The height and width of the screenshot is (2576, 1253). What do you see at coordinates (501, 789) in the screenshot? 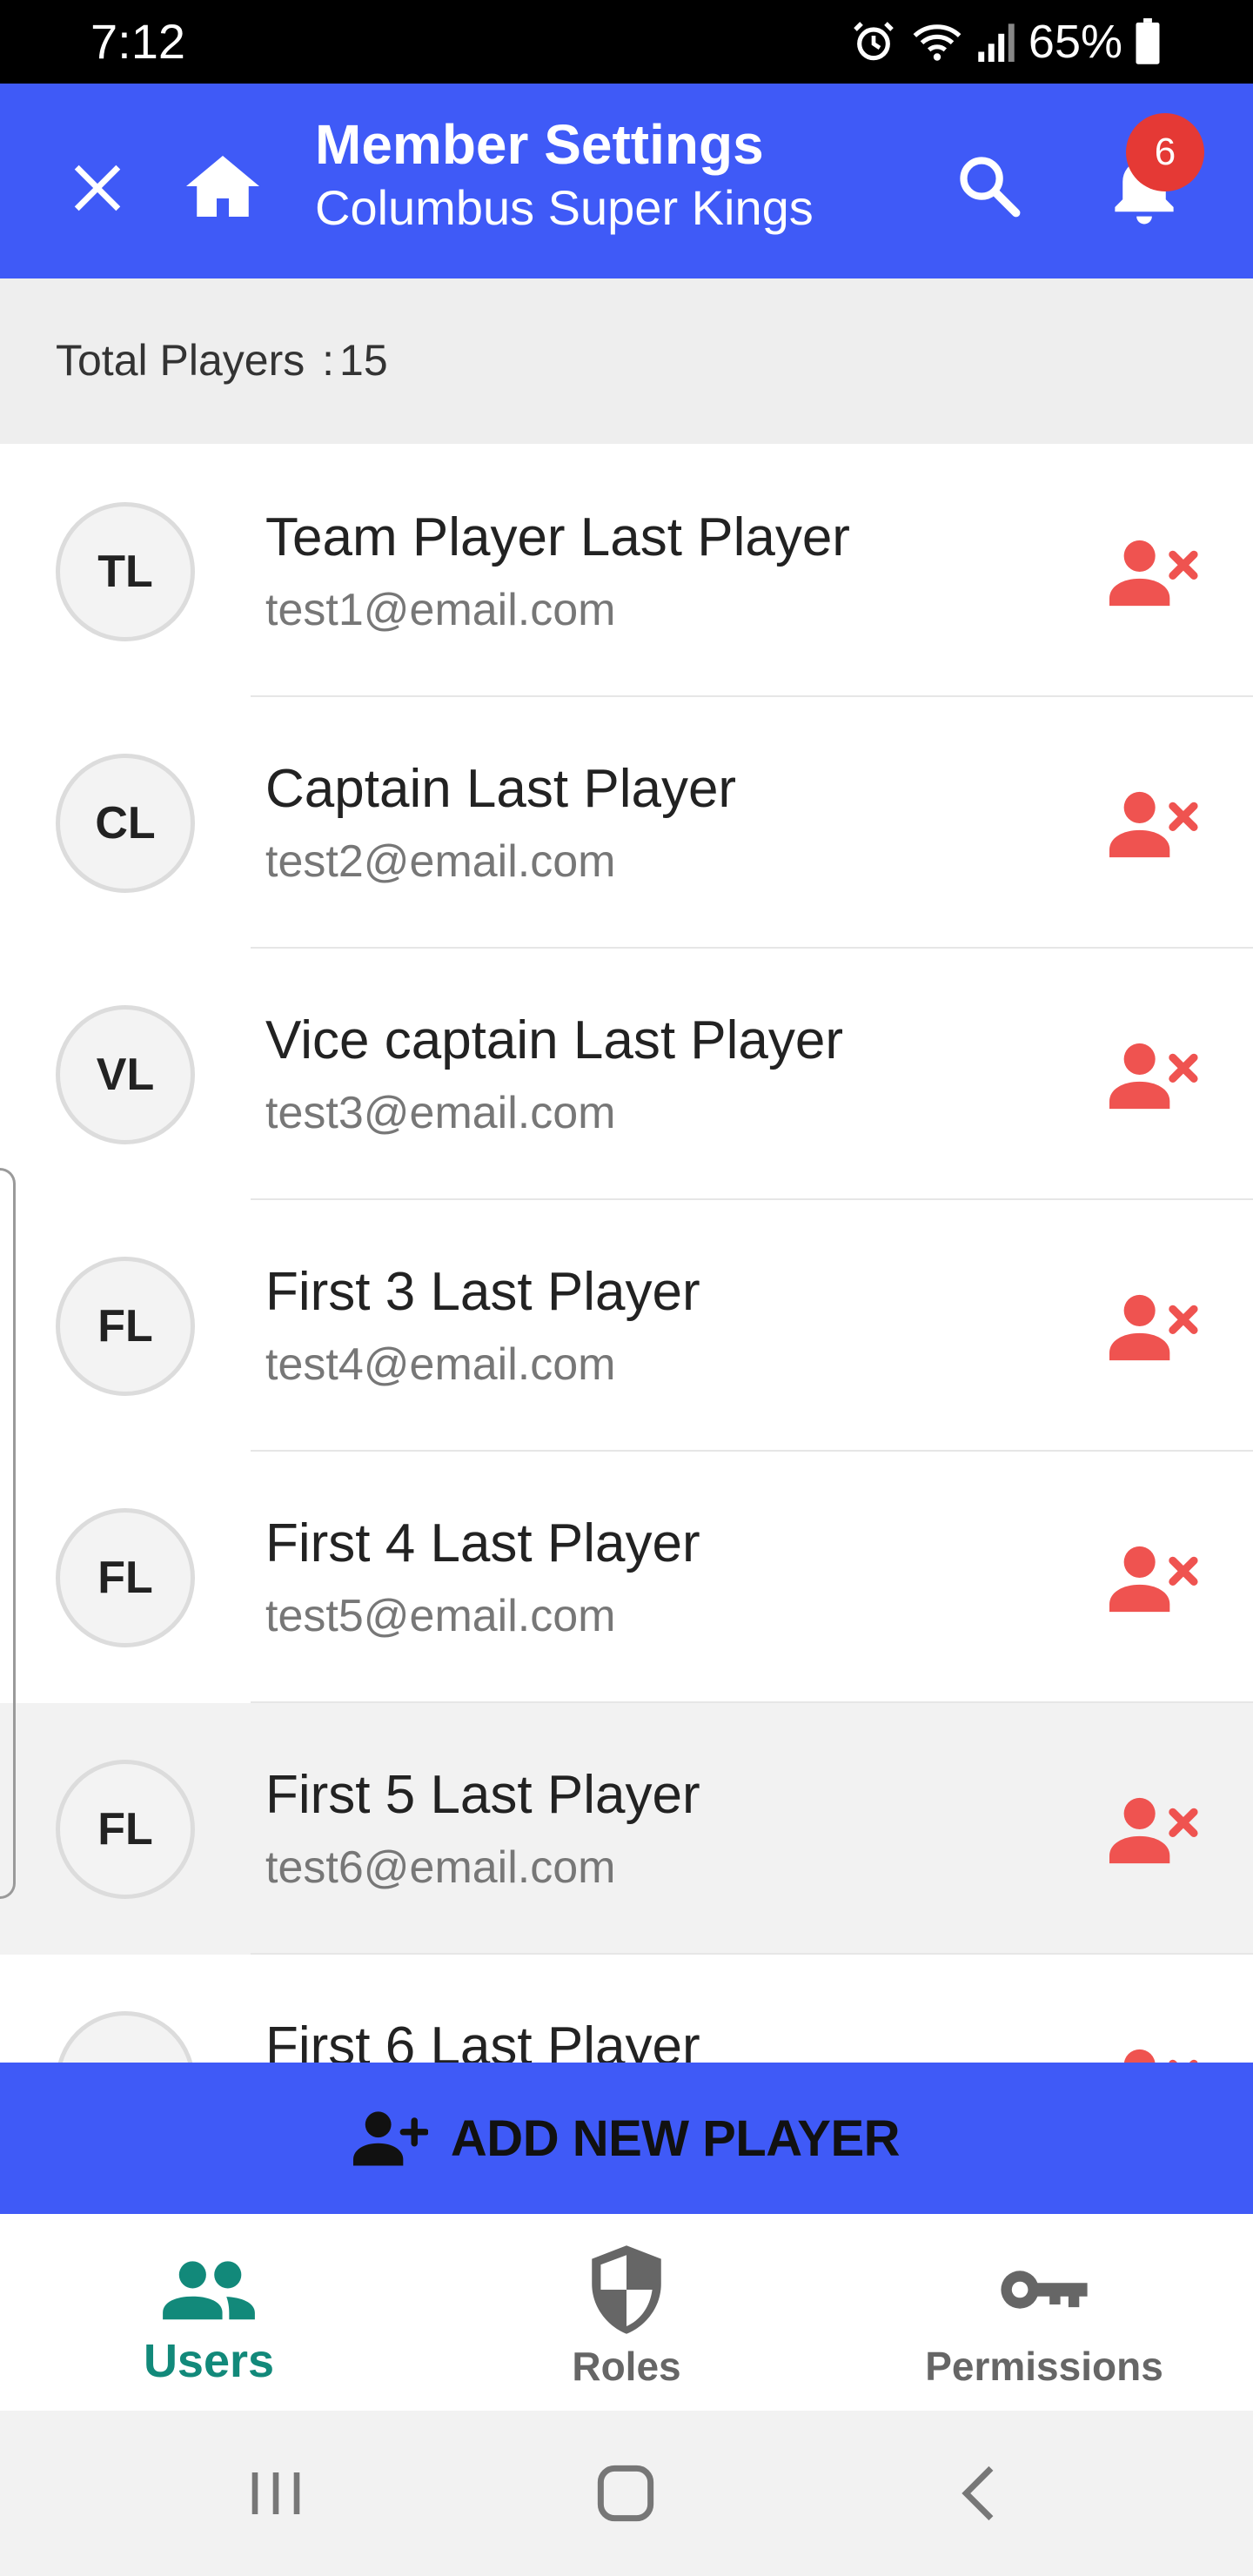
I see `player-name: Captain Last Player` at bounding box center [501, 789].